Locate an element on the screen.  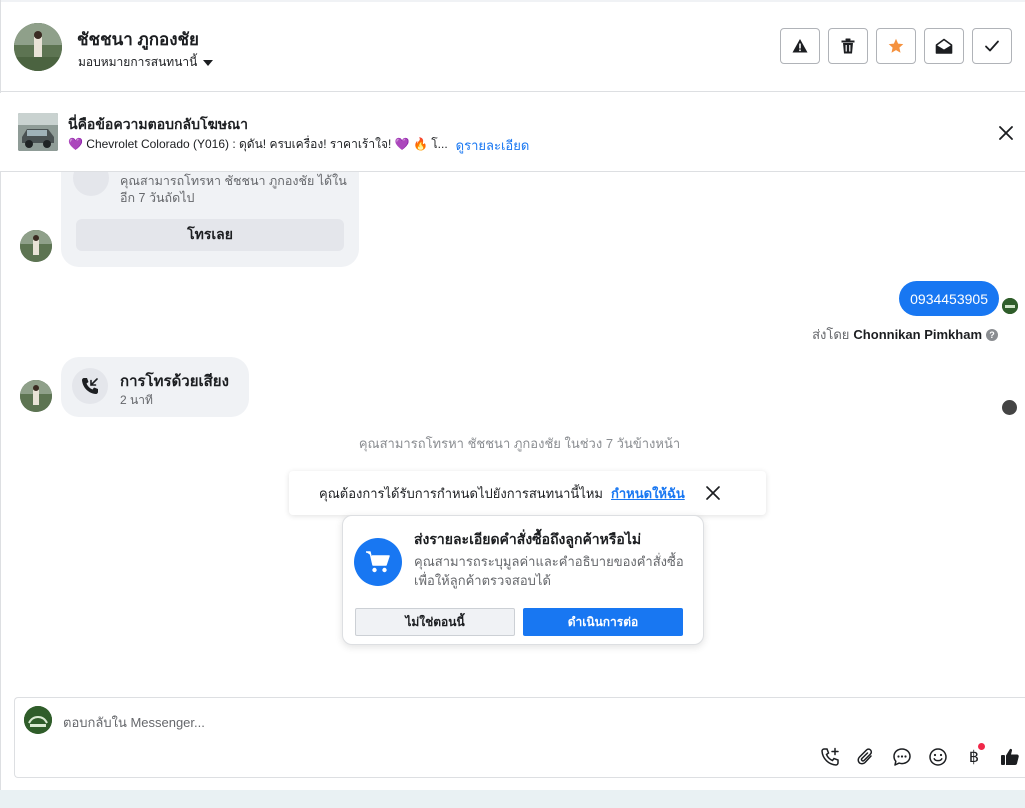
mark-done-button is located at coordinates (992, 46).